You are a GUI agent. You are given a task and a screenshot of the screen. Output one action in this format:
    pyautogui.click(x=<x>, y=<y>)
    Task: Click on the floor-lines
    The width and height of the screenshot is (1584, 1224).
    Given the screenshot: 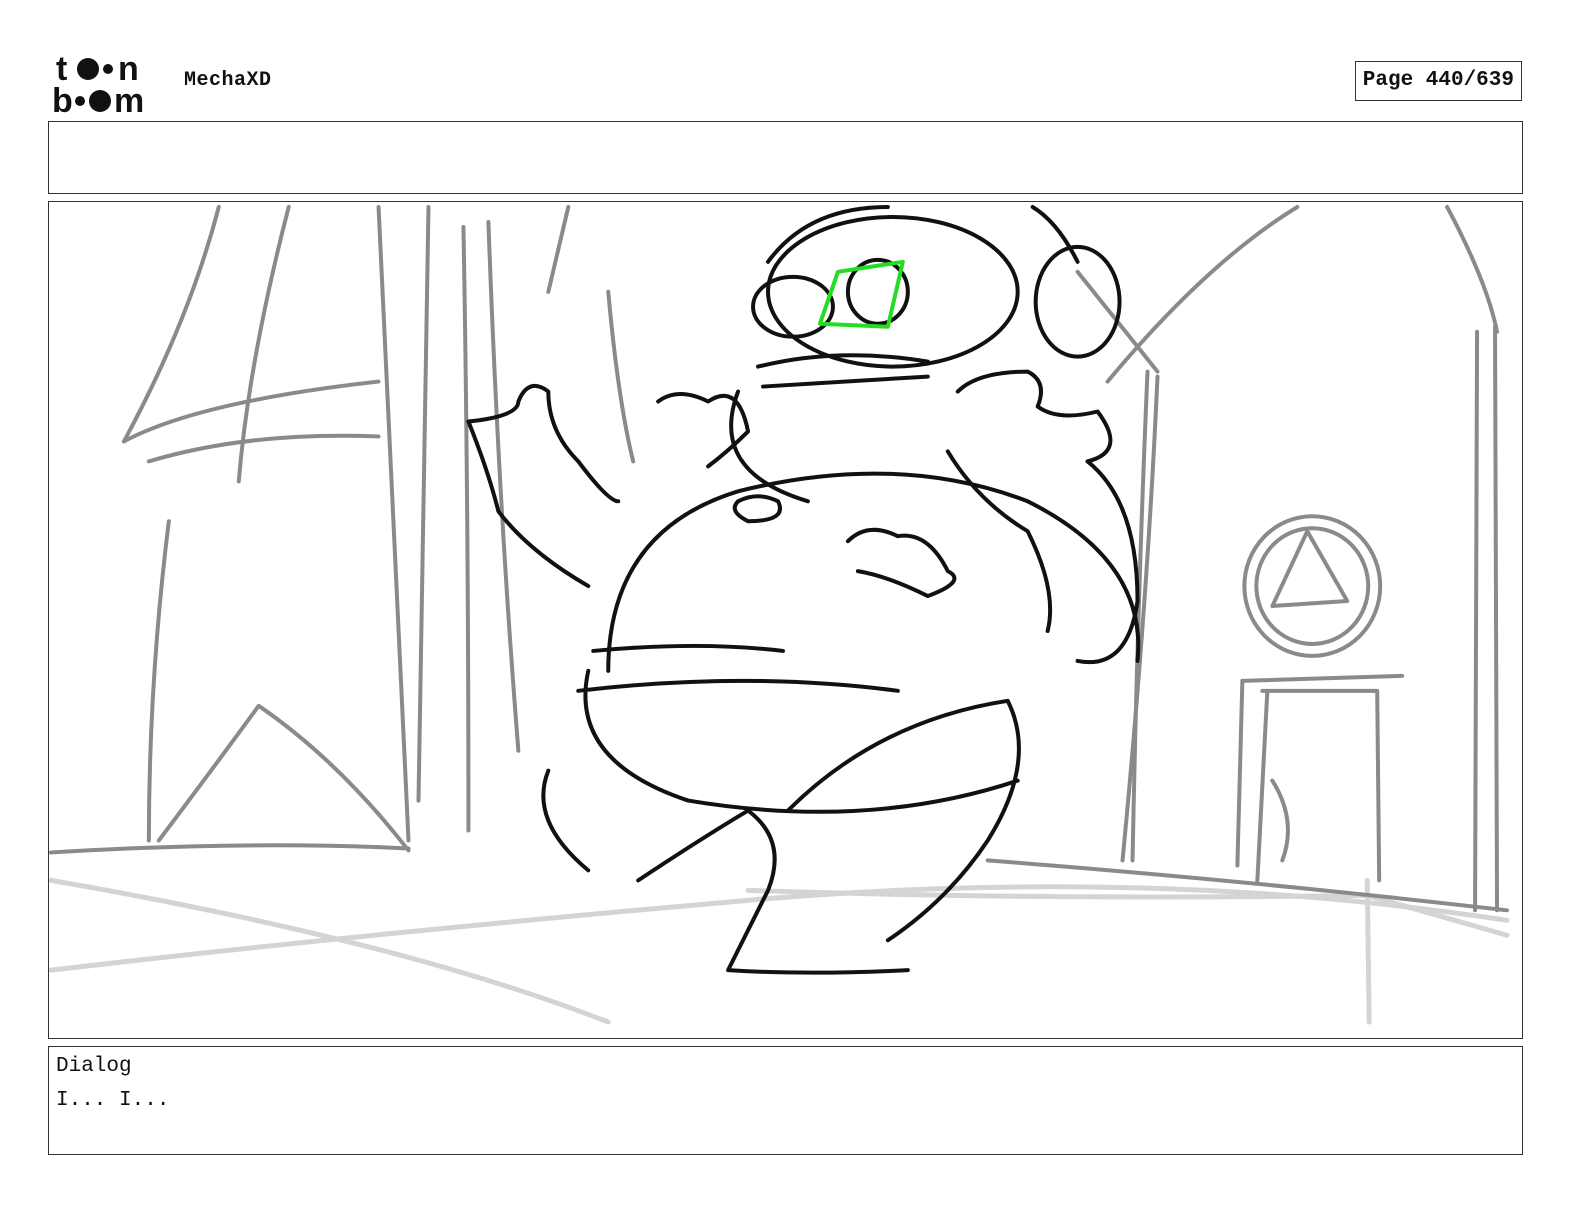 What is the action you would take?
    pyautogui.click(x=779, y=951)
    